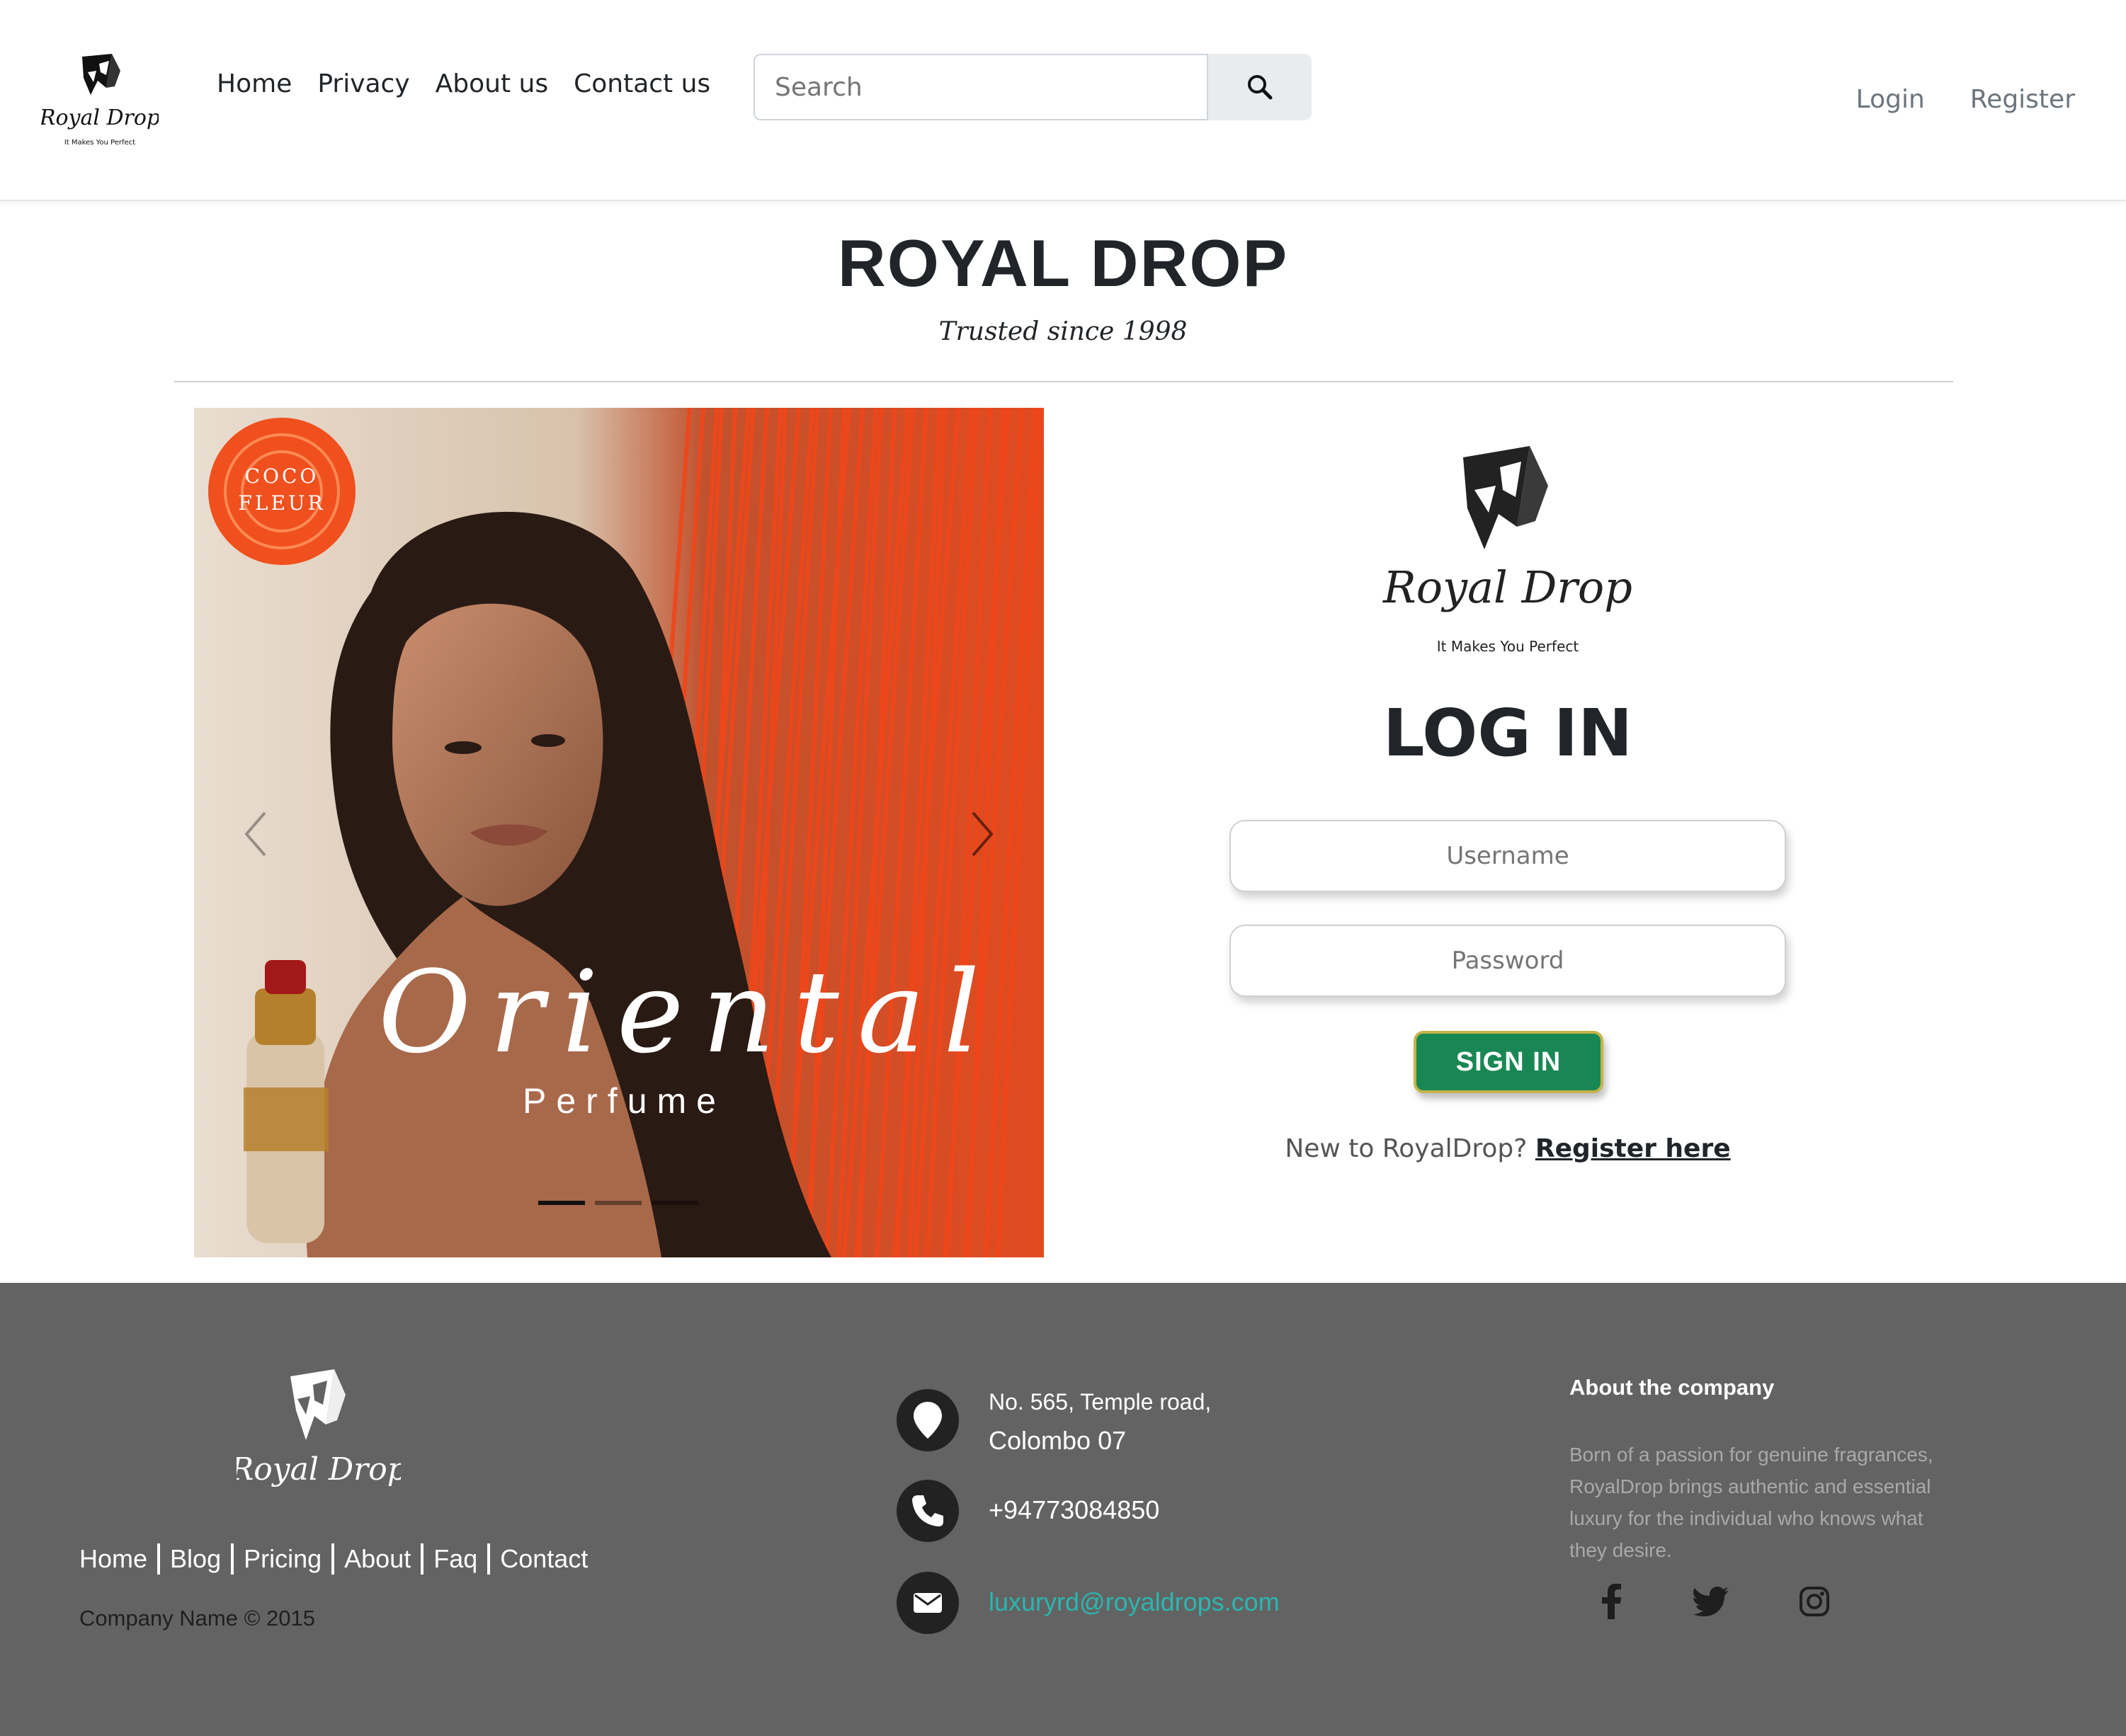 The width and height of the screenshot is (2126, 1736). What do you see at coordinates (1815, 1601) in the screenshot?
I see `instagram-icon` at bounding box center [1815, 1601].